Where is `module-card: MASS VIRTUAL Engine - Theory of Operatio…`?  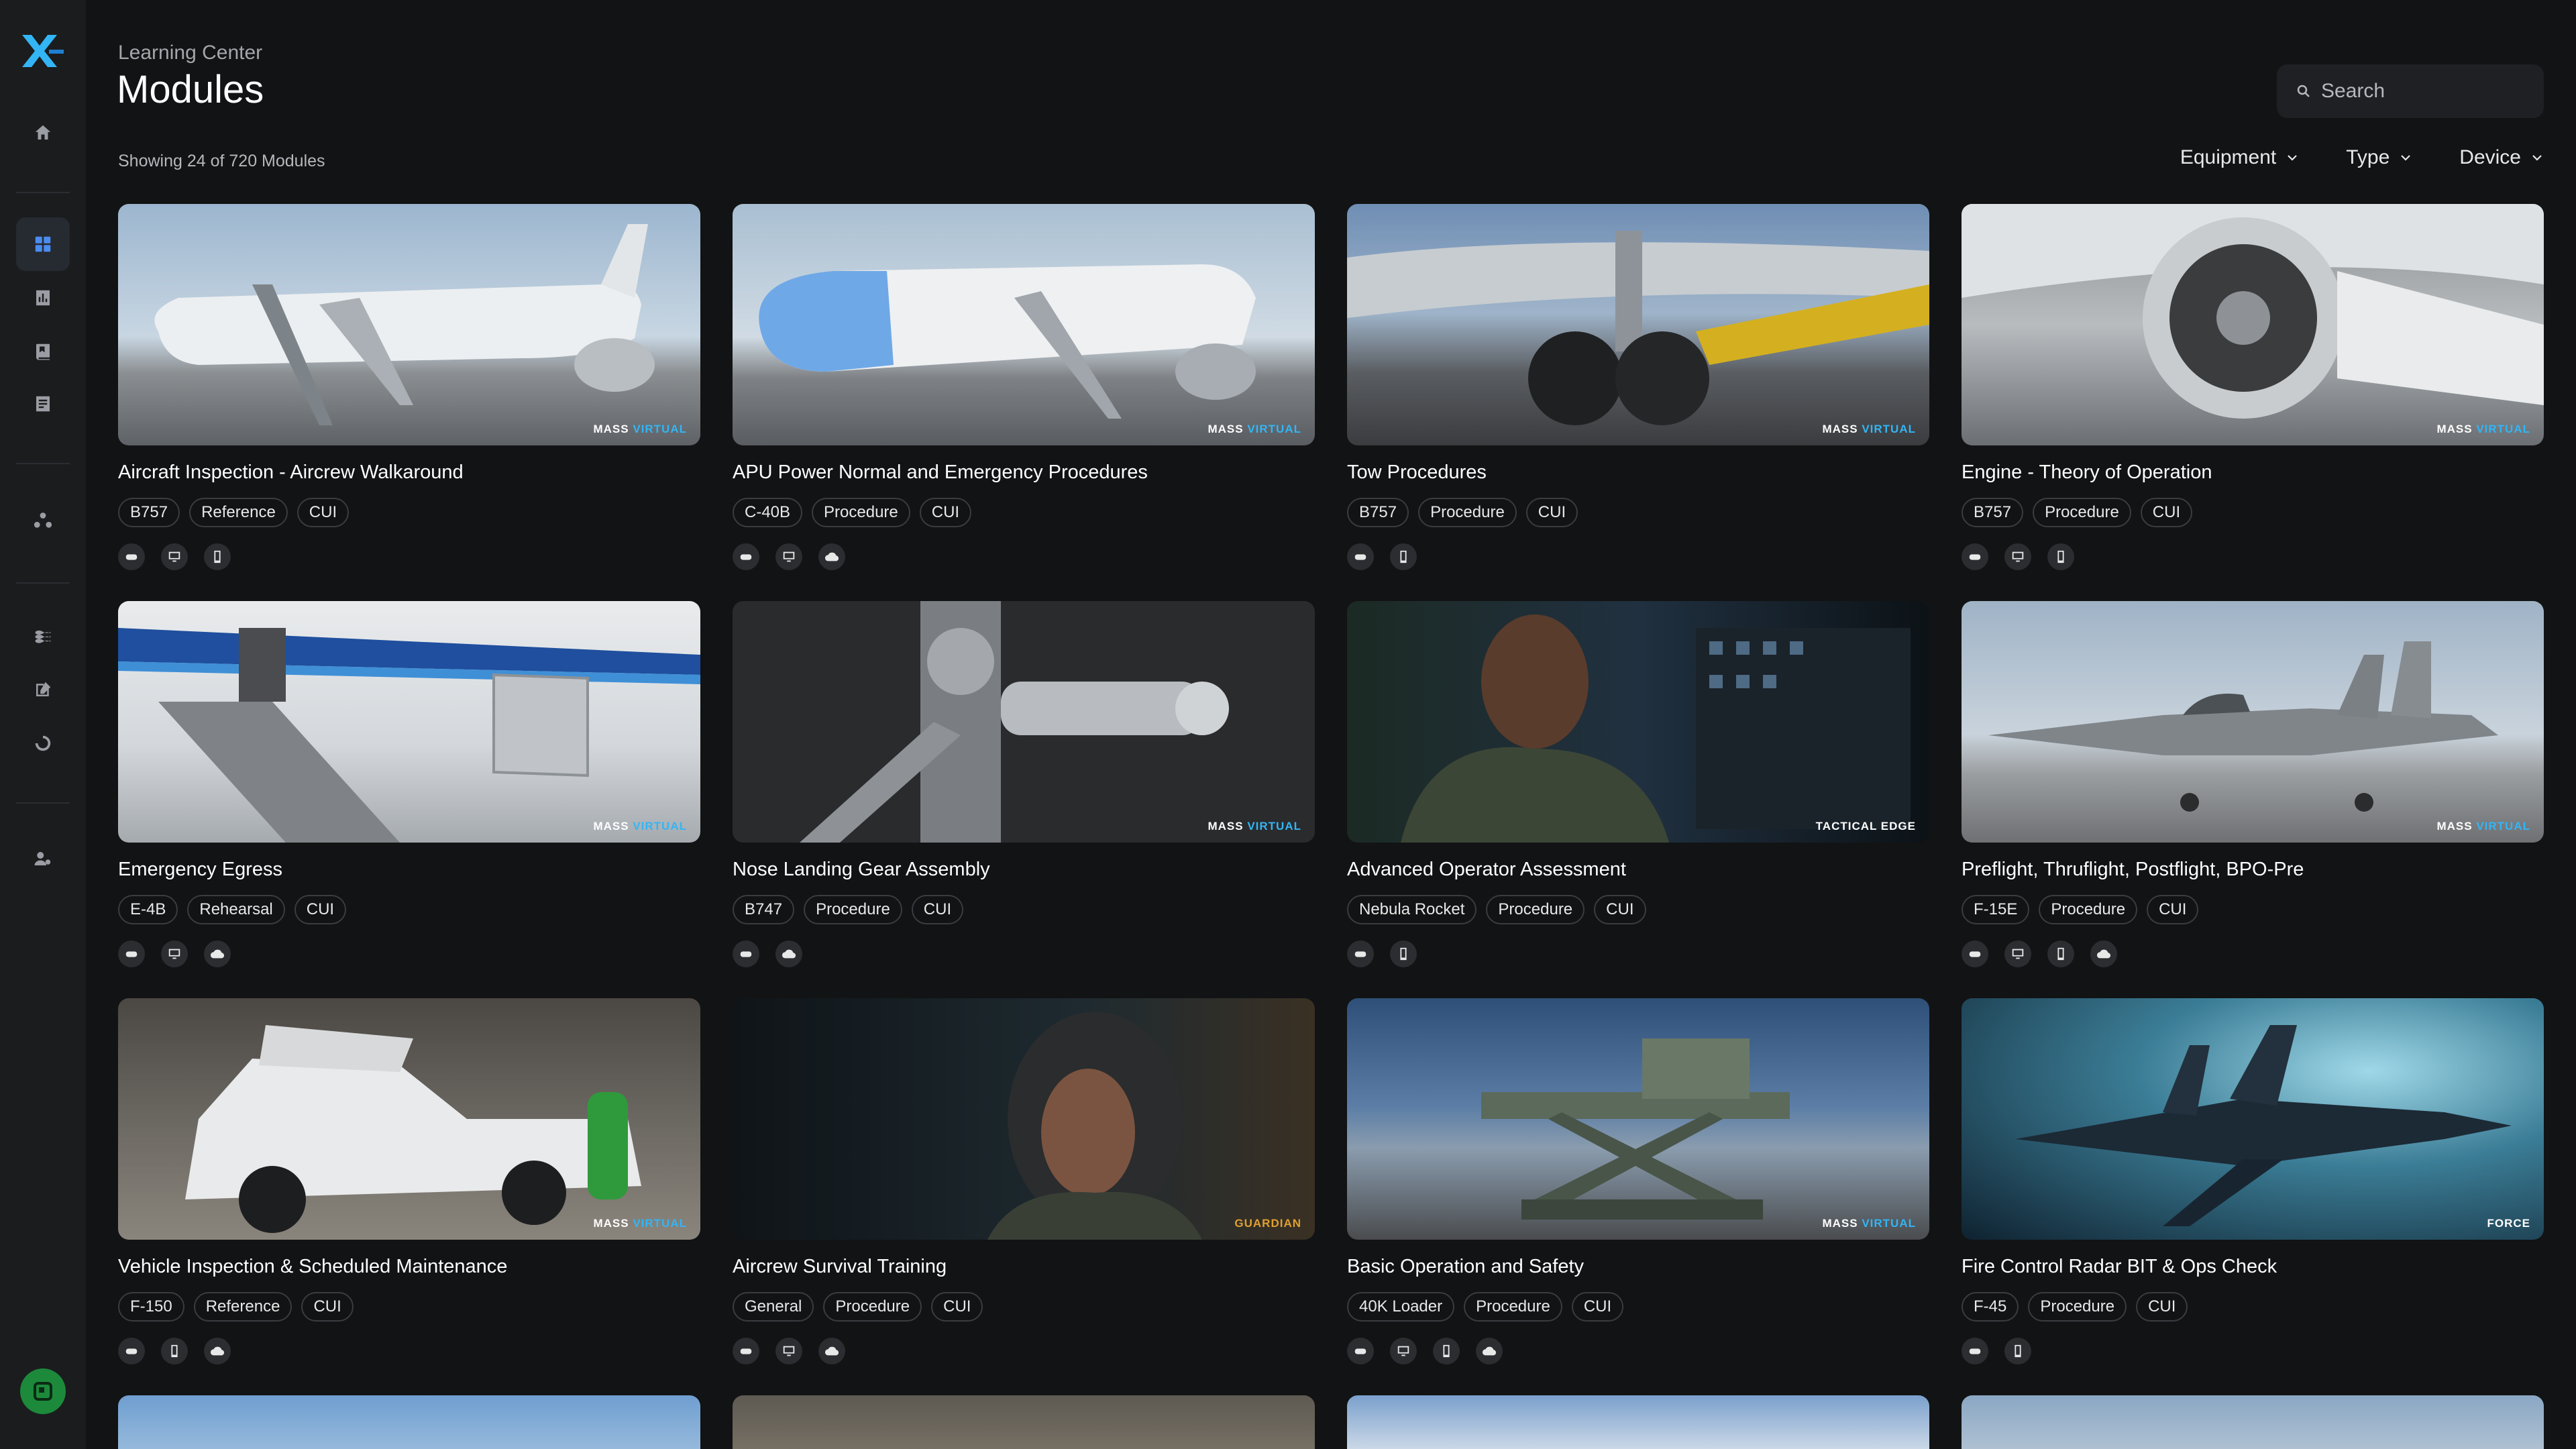 module-card: MASS VIRTUAL Engine - Theory of Operatio… is located at coordinates (2253, 402).